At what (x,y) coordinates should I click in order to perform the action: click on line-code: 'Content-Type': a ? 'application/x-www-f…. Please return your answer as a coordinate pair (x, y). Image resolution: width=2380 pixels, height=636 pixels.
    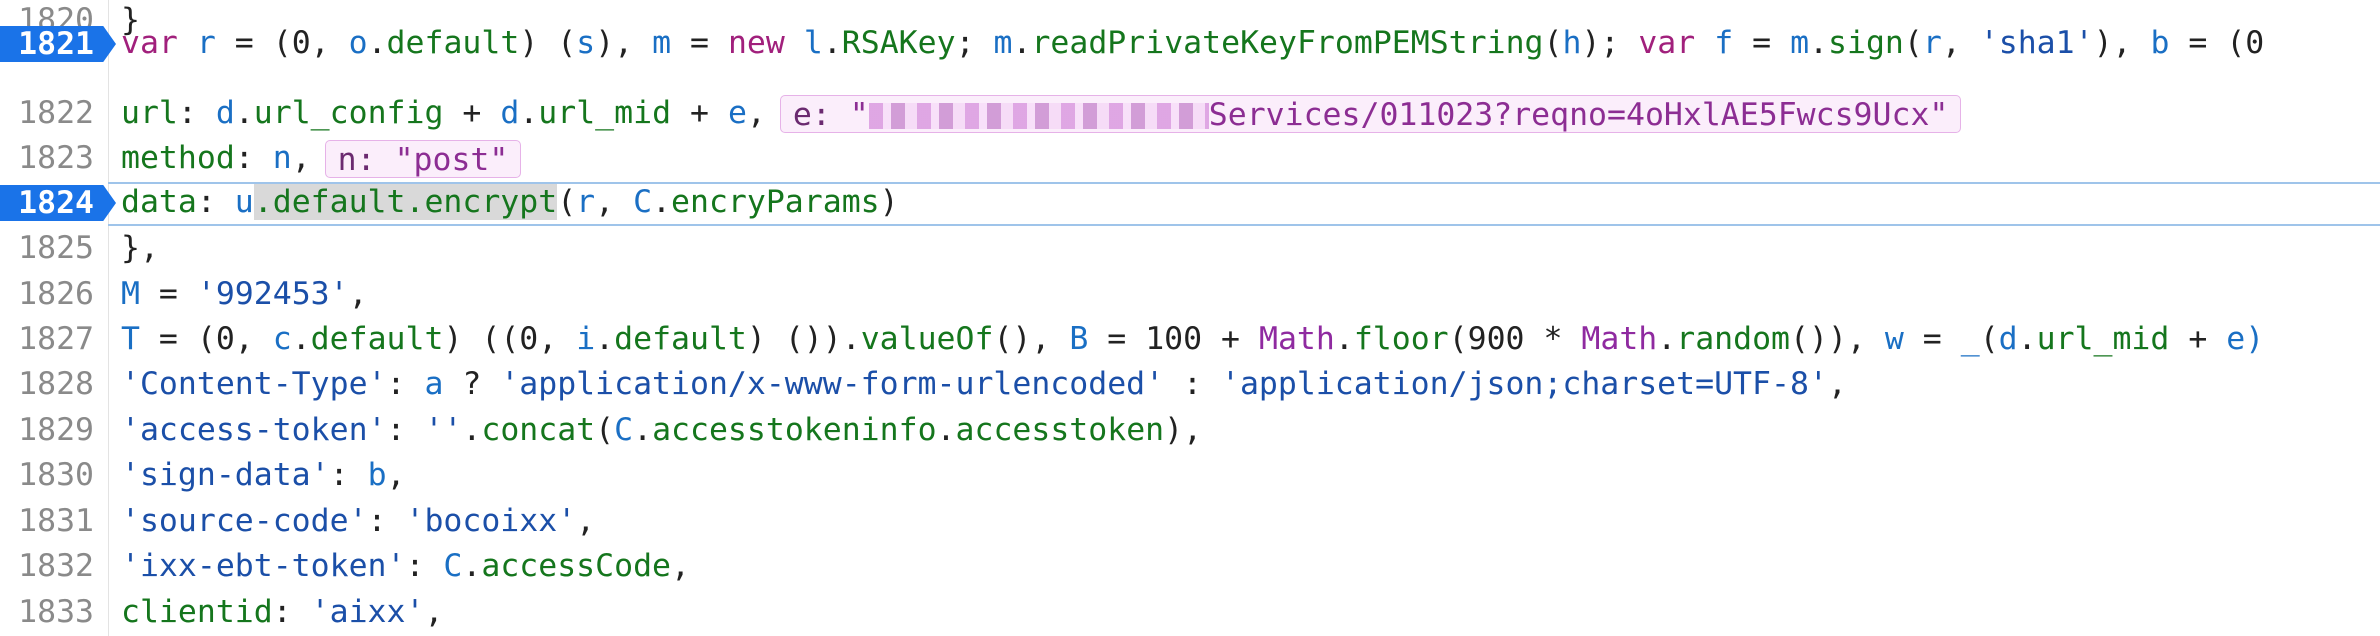
    Looking at the image, I should click on (984, 385).